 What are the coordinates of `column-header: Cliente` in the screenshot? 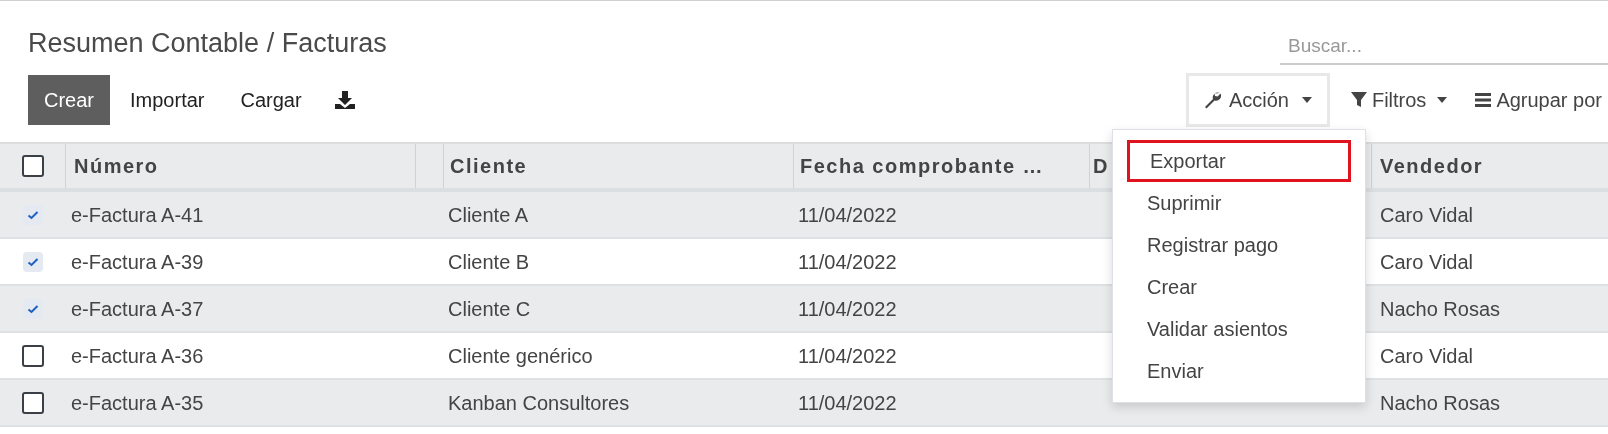 It's located at (489, 166).